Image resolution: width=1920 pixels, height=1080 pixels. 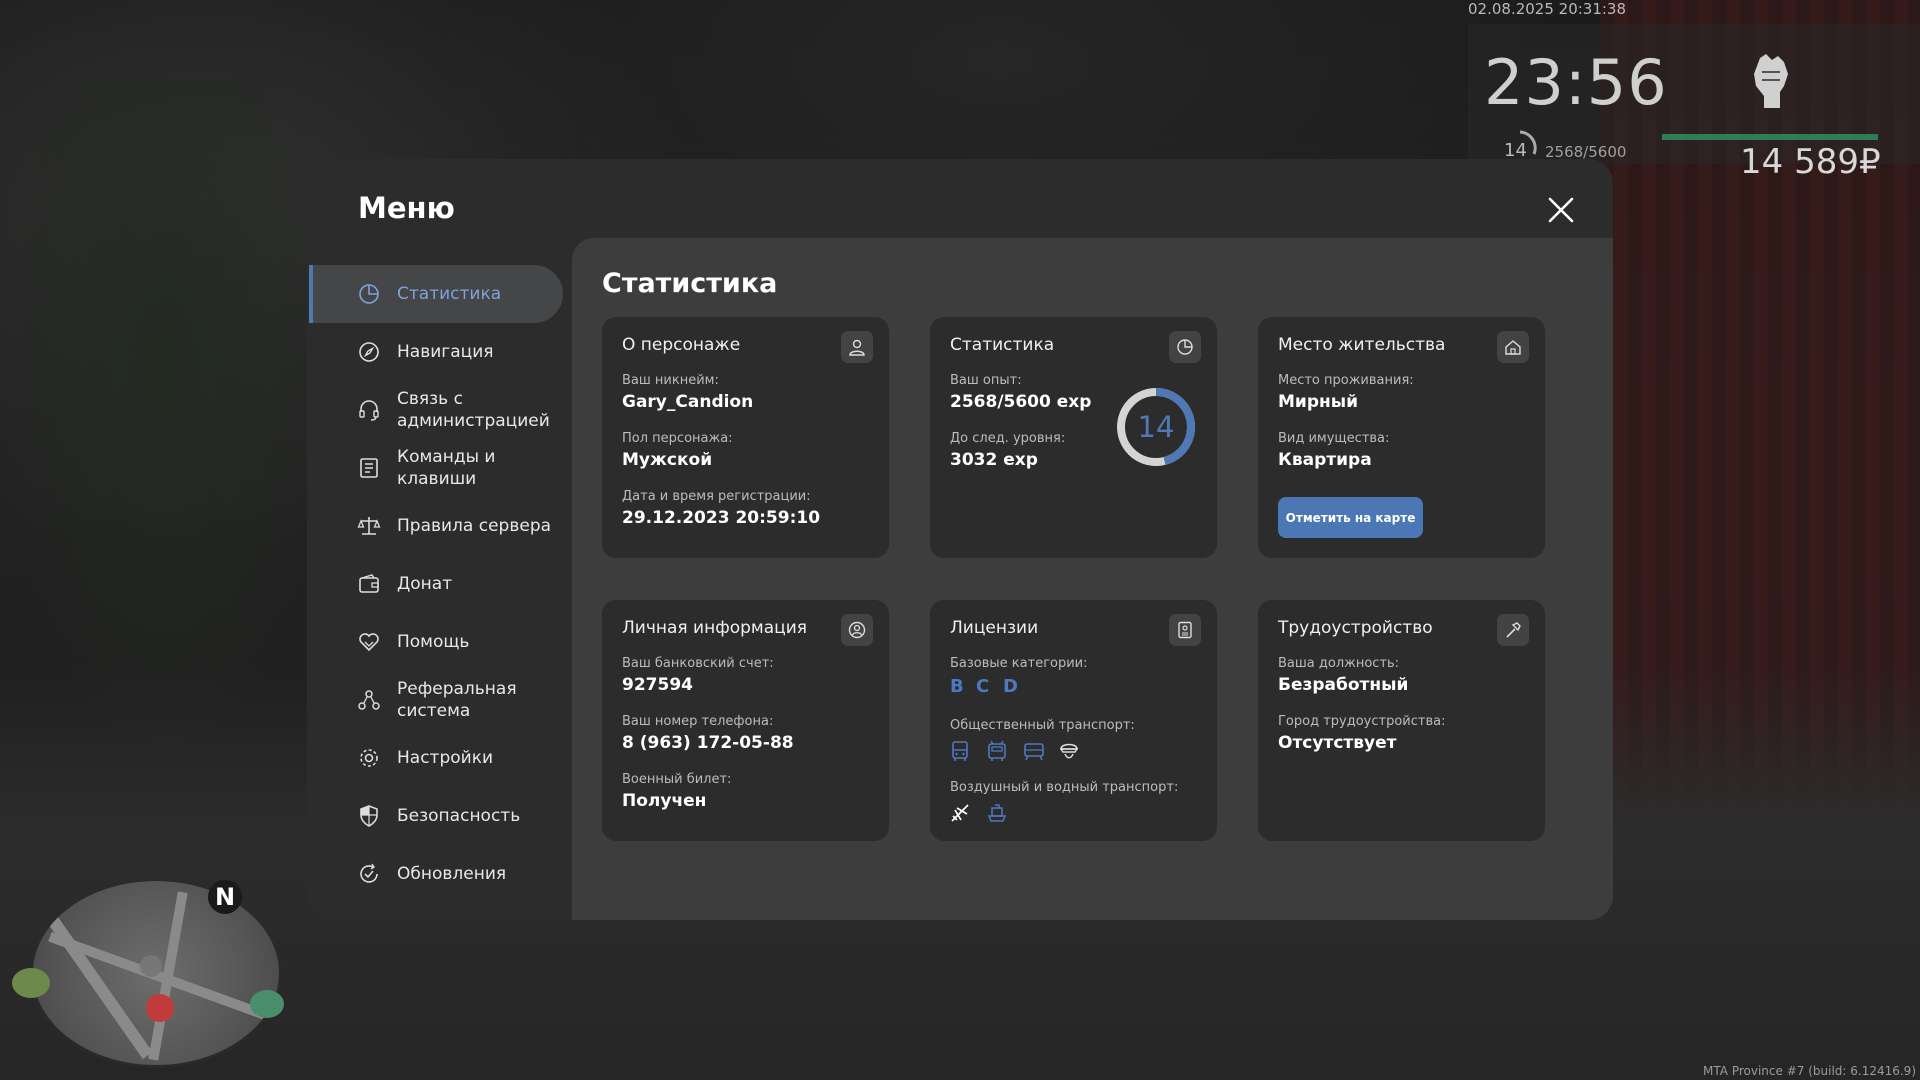 I want to click on registration-label: Дата и время регистрации:, so click(x=716, y=496).